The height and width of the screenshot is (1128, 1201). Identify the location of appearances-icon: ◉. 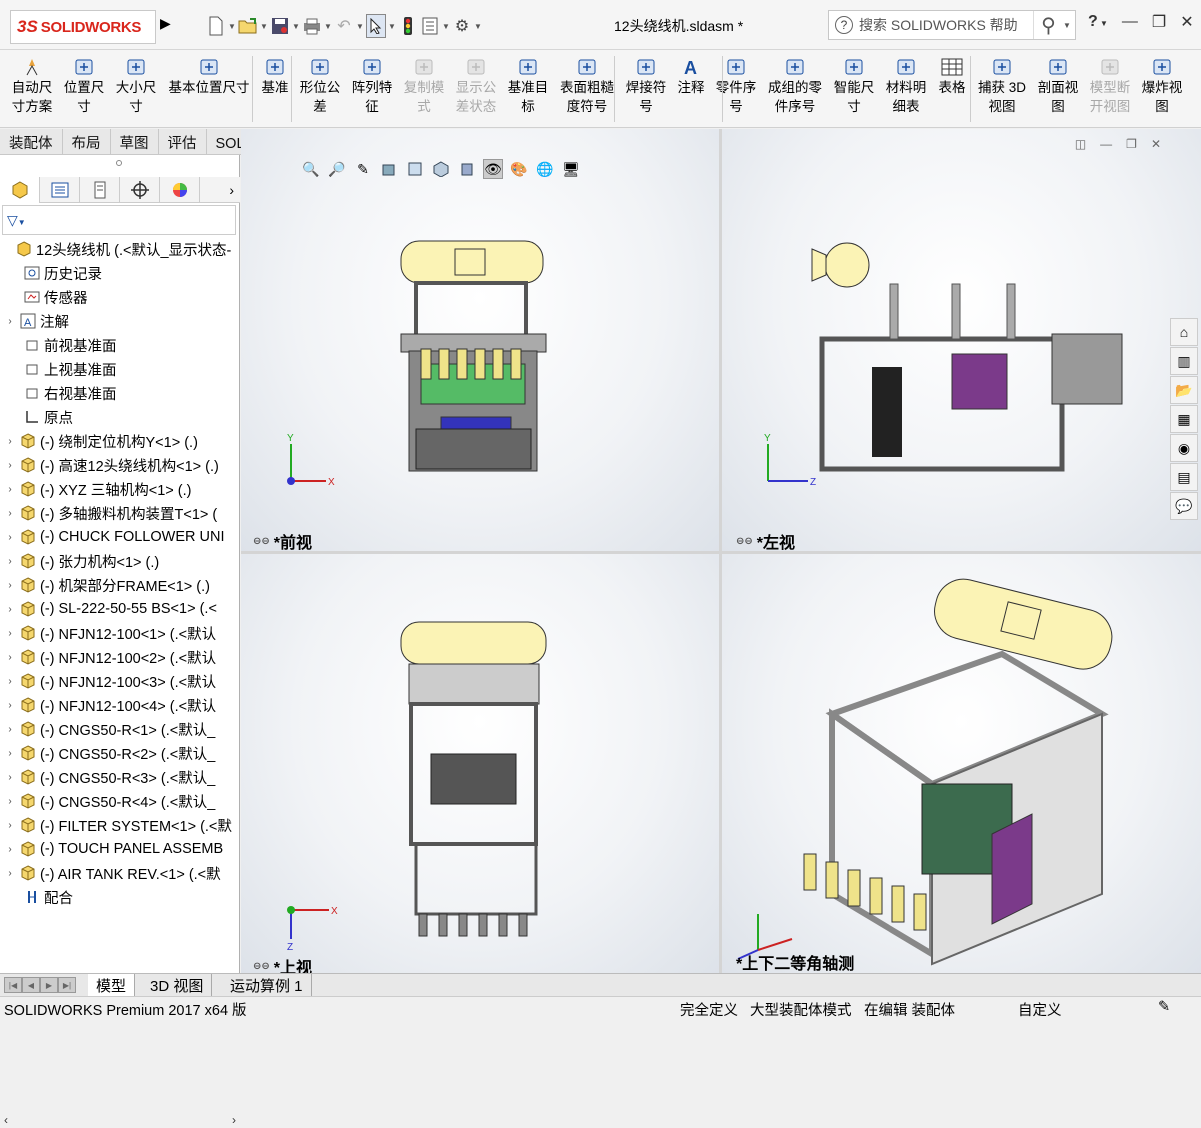
(1184, 448).